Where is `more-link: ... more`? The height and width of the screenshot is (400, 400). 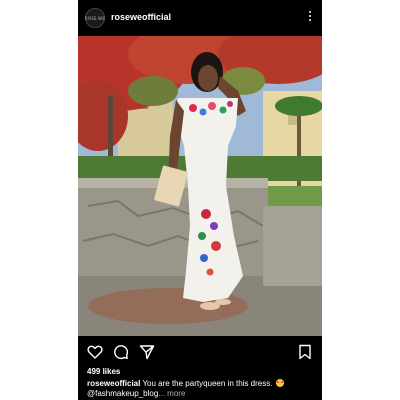 more-link: ... more is located at coordinates (171, 393).